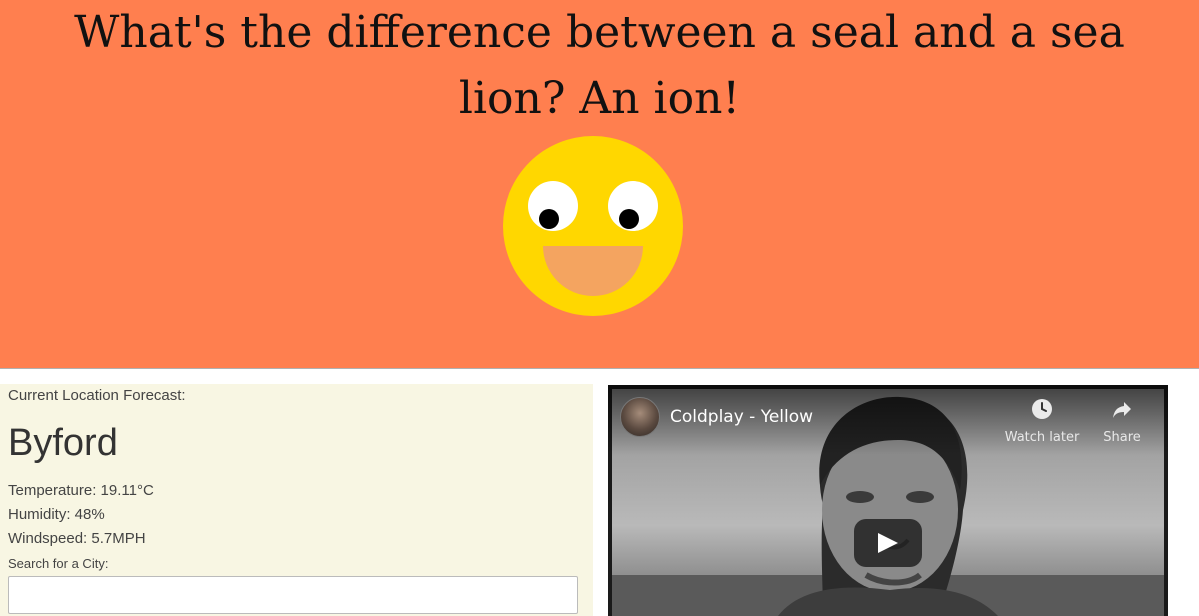 This screenshot has width=1199, height=616. What do you see at coordinates (293, 595) in the screenshot?
I see `city-search-input` at bounding box center [293, 595].